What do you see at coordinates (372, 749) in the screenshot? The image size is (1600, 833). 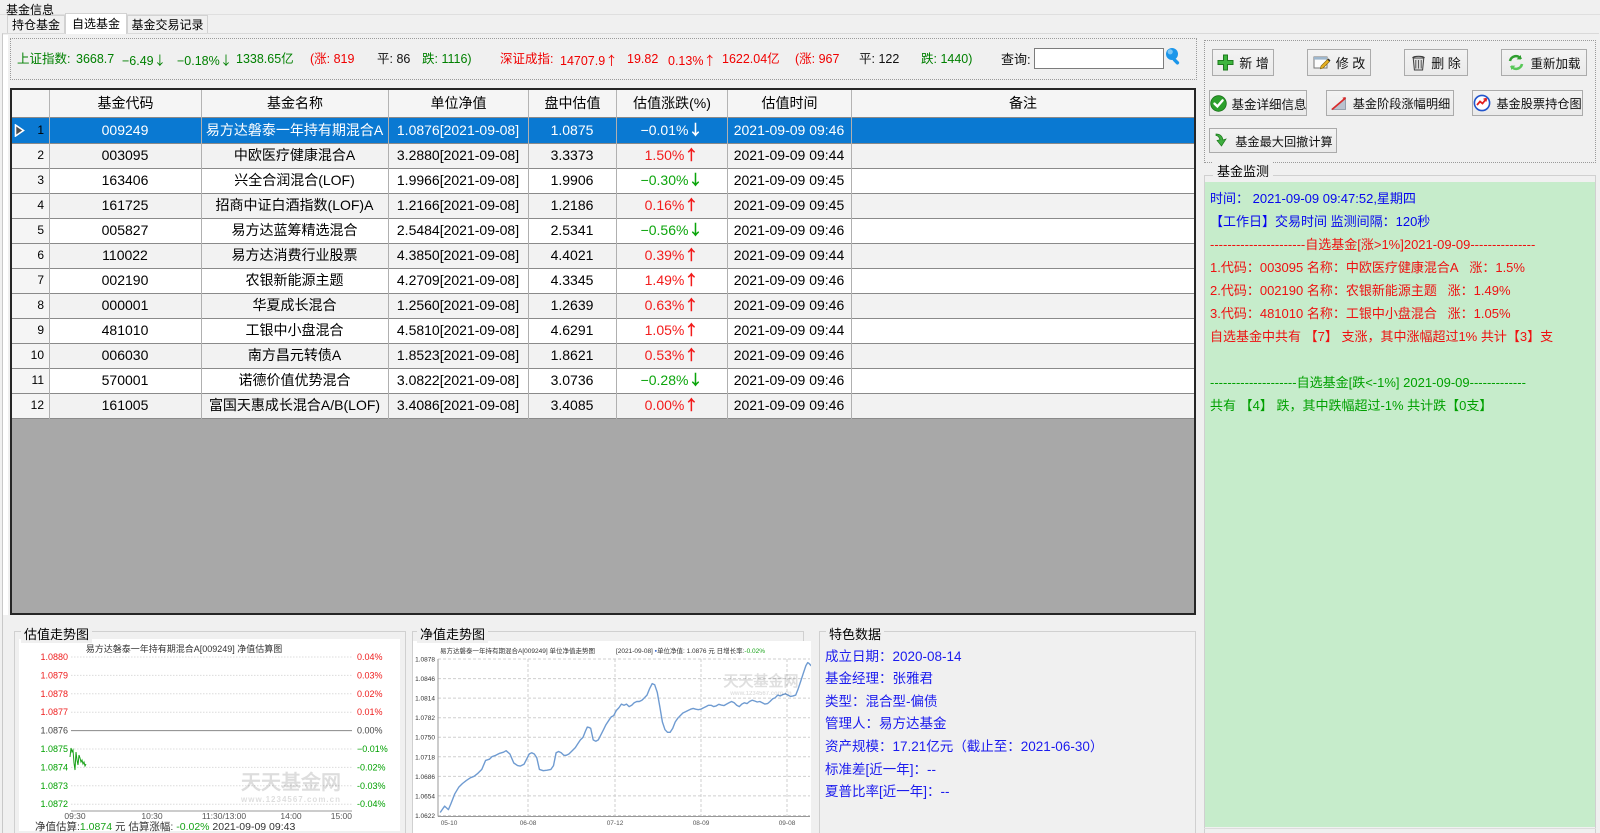 I see `svg-text: −0.01%` at bounding box center [372, 749].